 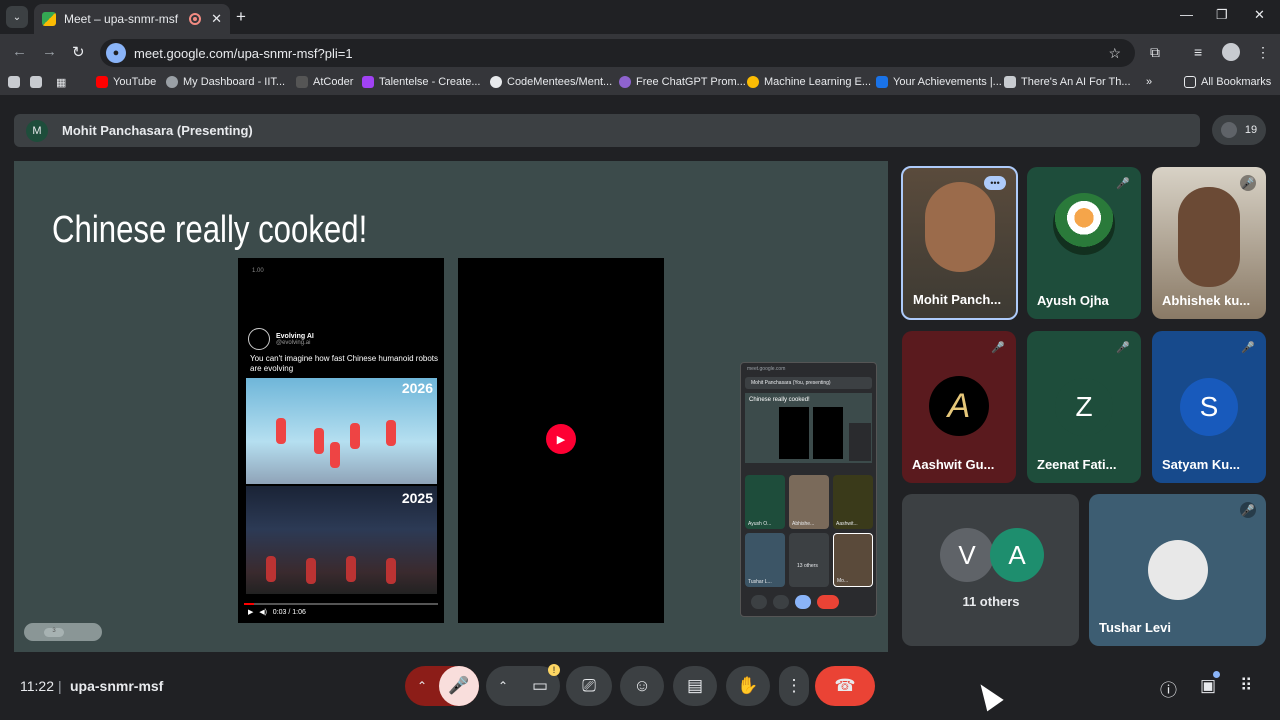 I want to click on extensions-icon: ⧉, so click(x=1155, y=52).